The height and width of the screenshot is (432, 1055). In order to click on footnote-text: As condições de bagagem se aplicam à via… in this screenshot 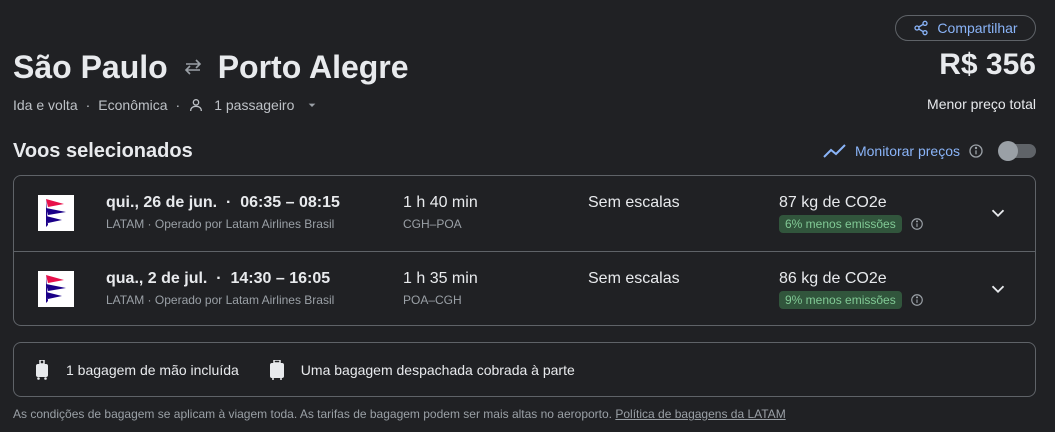, I will do `click(313, 414)`.